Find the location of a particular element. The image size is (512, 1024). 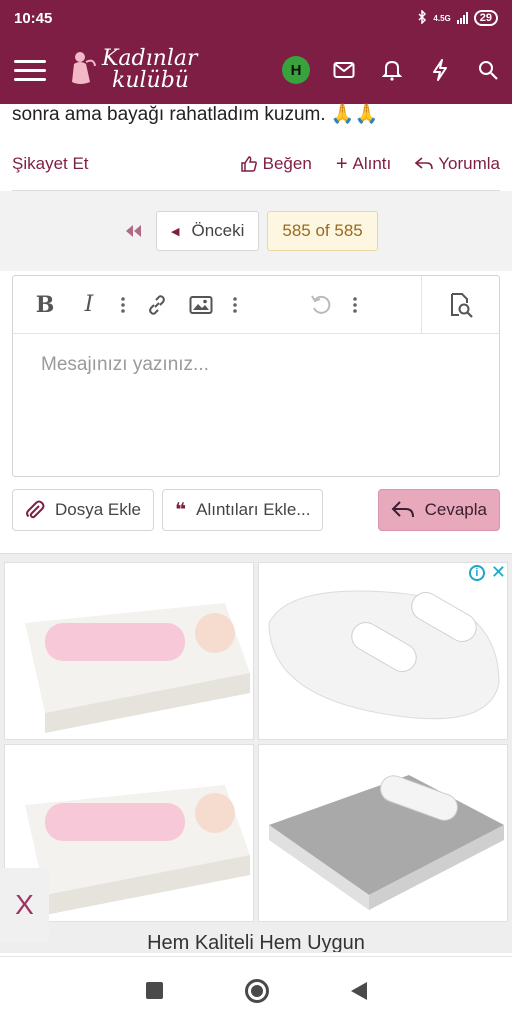

preview-icon is located at coordinates (460, 305).